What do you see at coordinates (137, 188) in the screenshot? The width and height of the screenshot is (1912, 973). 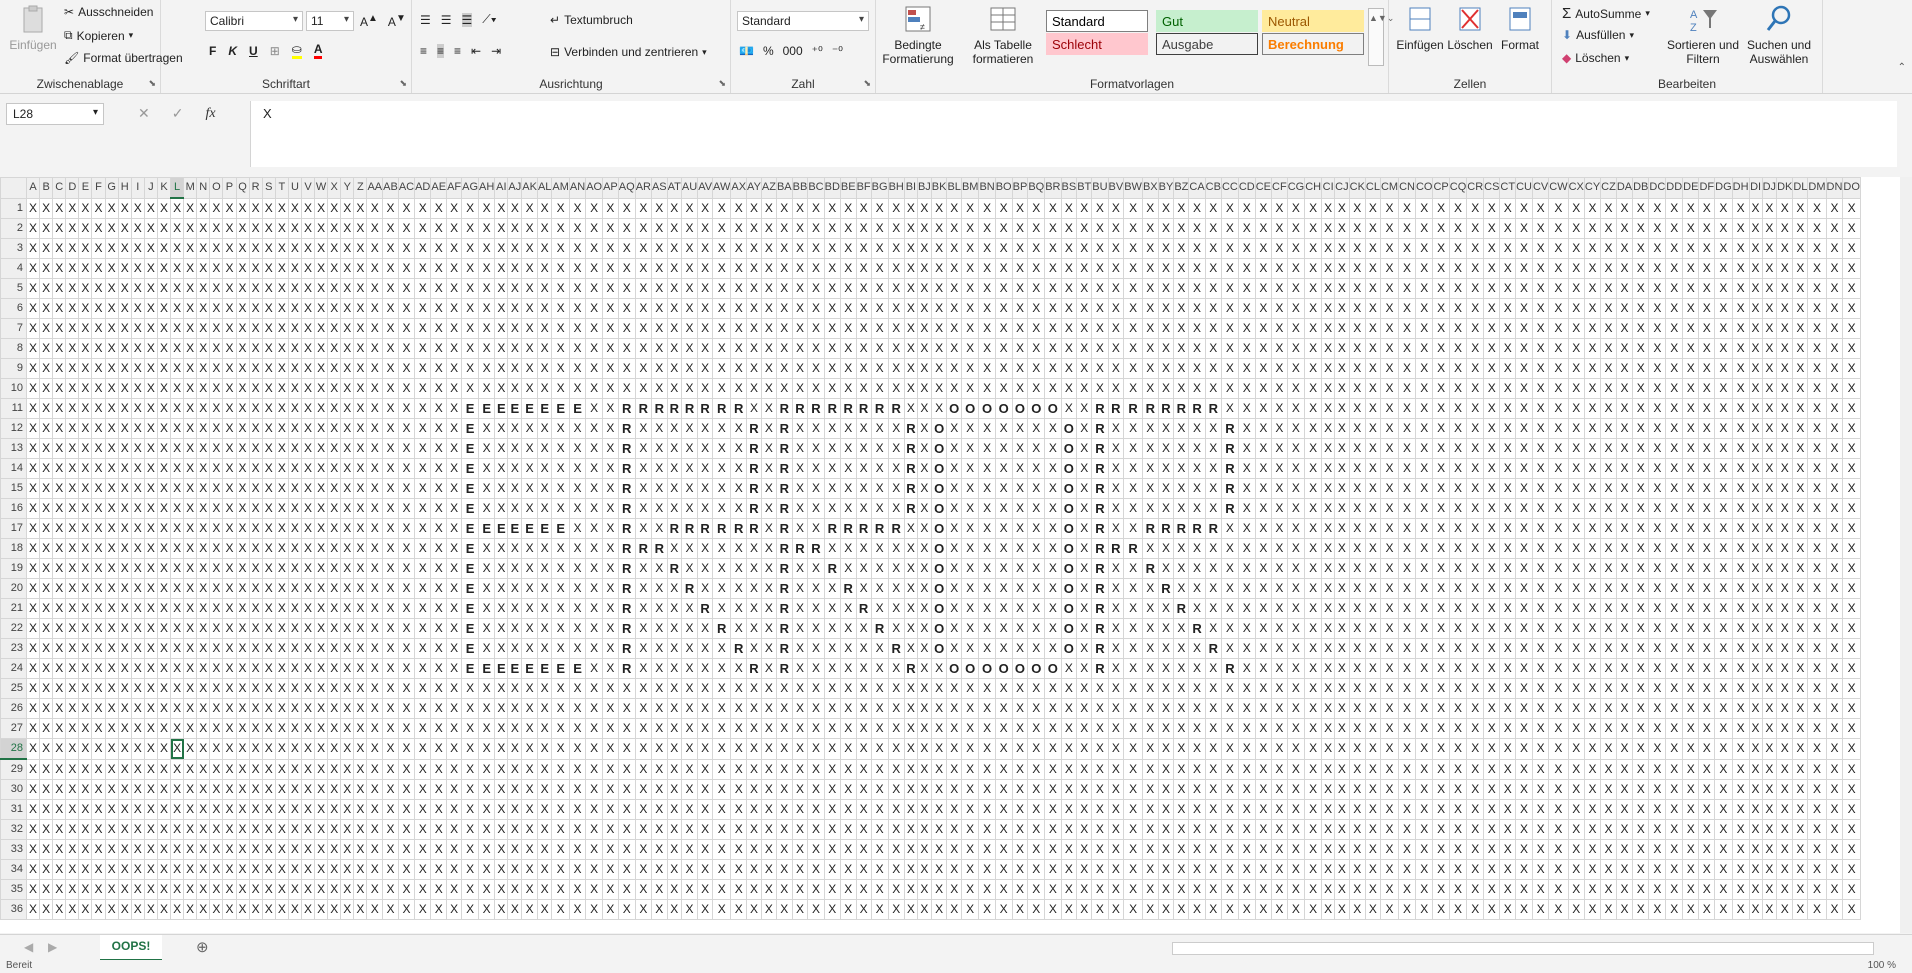 I see `column-header: I` at bounding box center [137, 188].